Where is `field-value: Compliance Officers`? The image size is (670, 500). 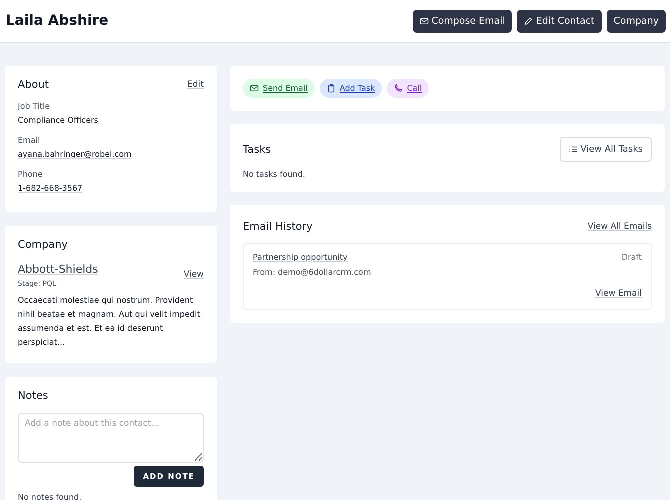
field-value: Compliance Officers is located at coordinates (59, 120).